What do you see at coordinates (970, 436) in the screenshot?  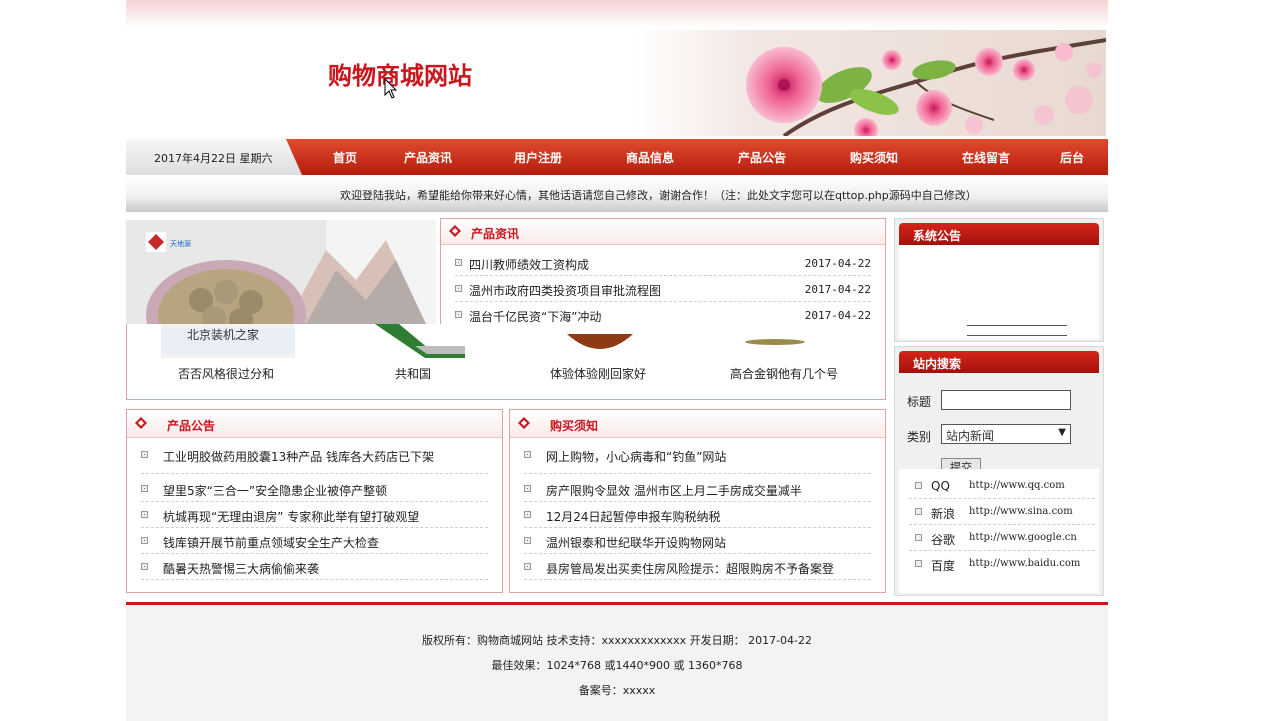 I see `category-selected-value: 站内新闻` at bounding box center [970, 436].